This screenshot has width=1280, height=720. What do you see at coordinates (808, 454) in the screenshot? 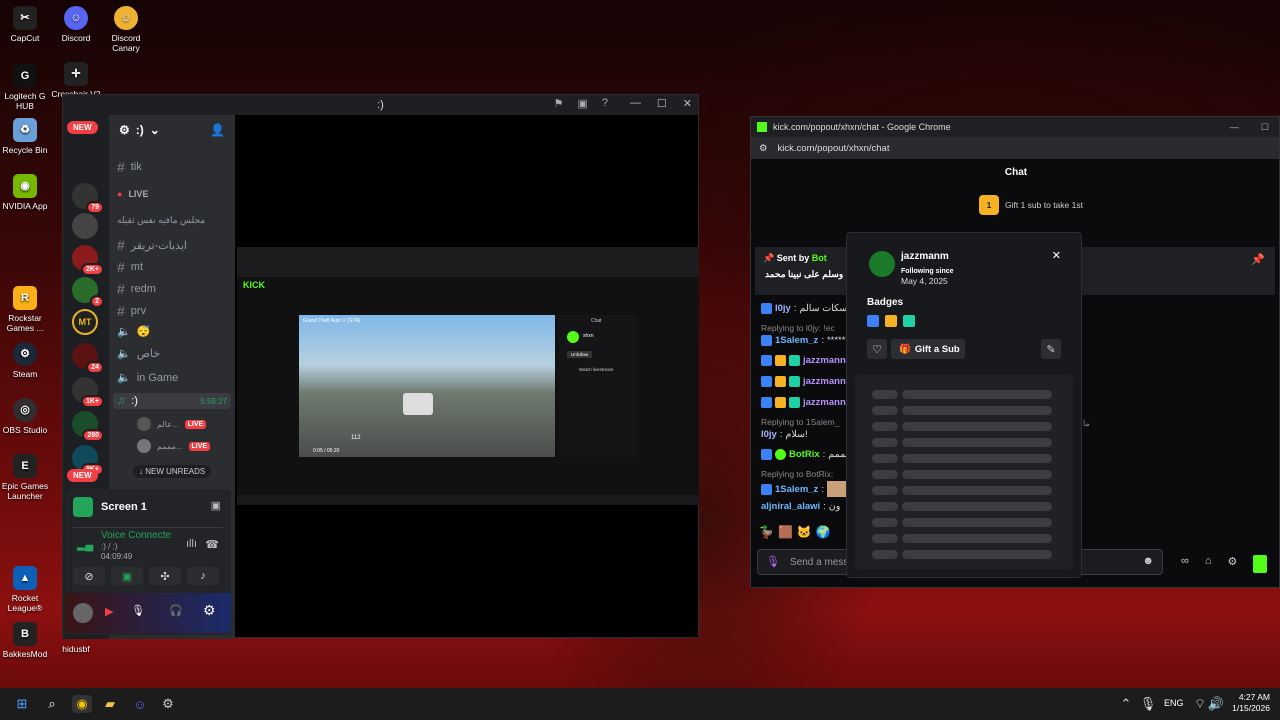
I see `chat-message: BotRix: ظيممم` at bounding box center [808, 454].